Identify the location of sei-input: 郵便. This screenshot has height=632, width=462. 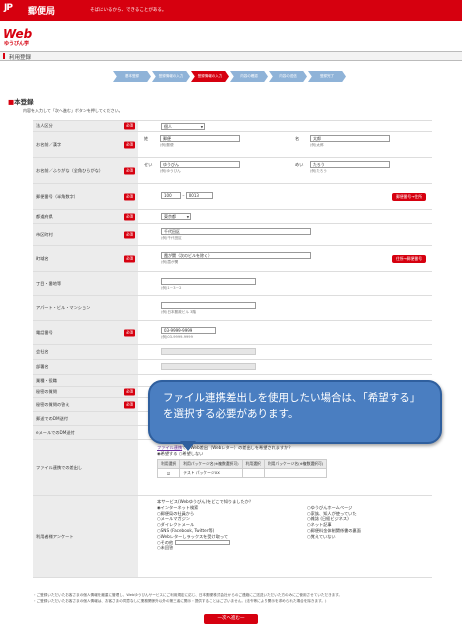
(200, 138).